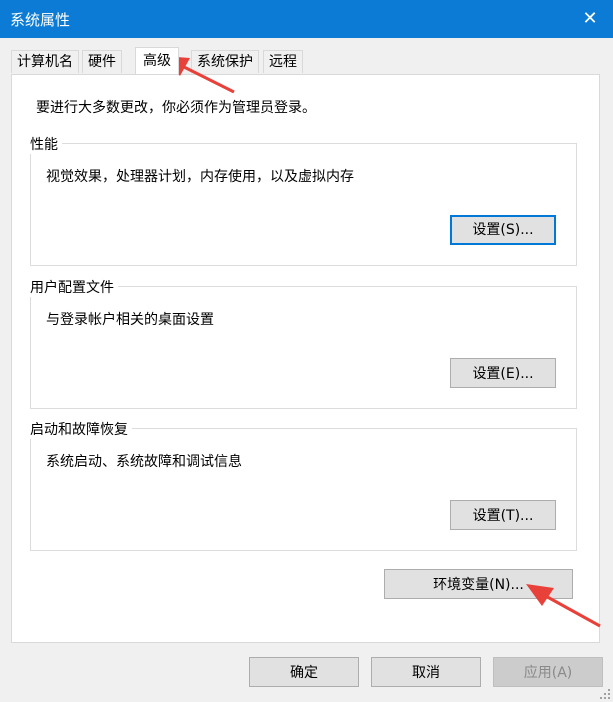  I want to click on tab-hardware: 硬件, so click(102, 61).